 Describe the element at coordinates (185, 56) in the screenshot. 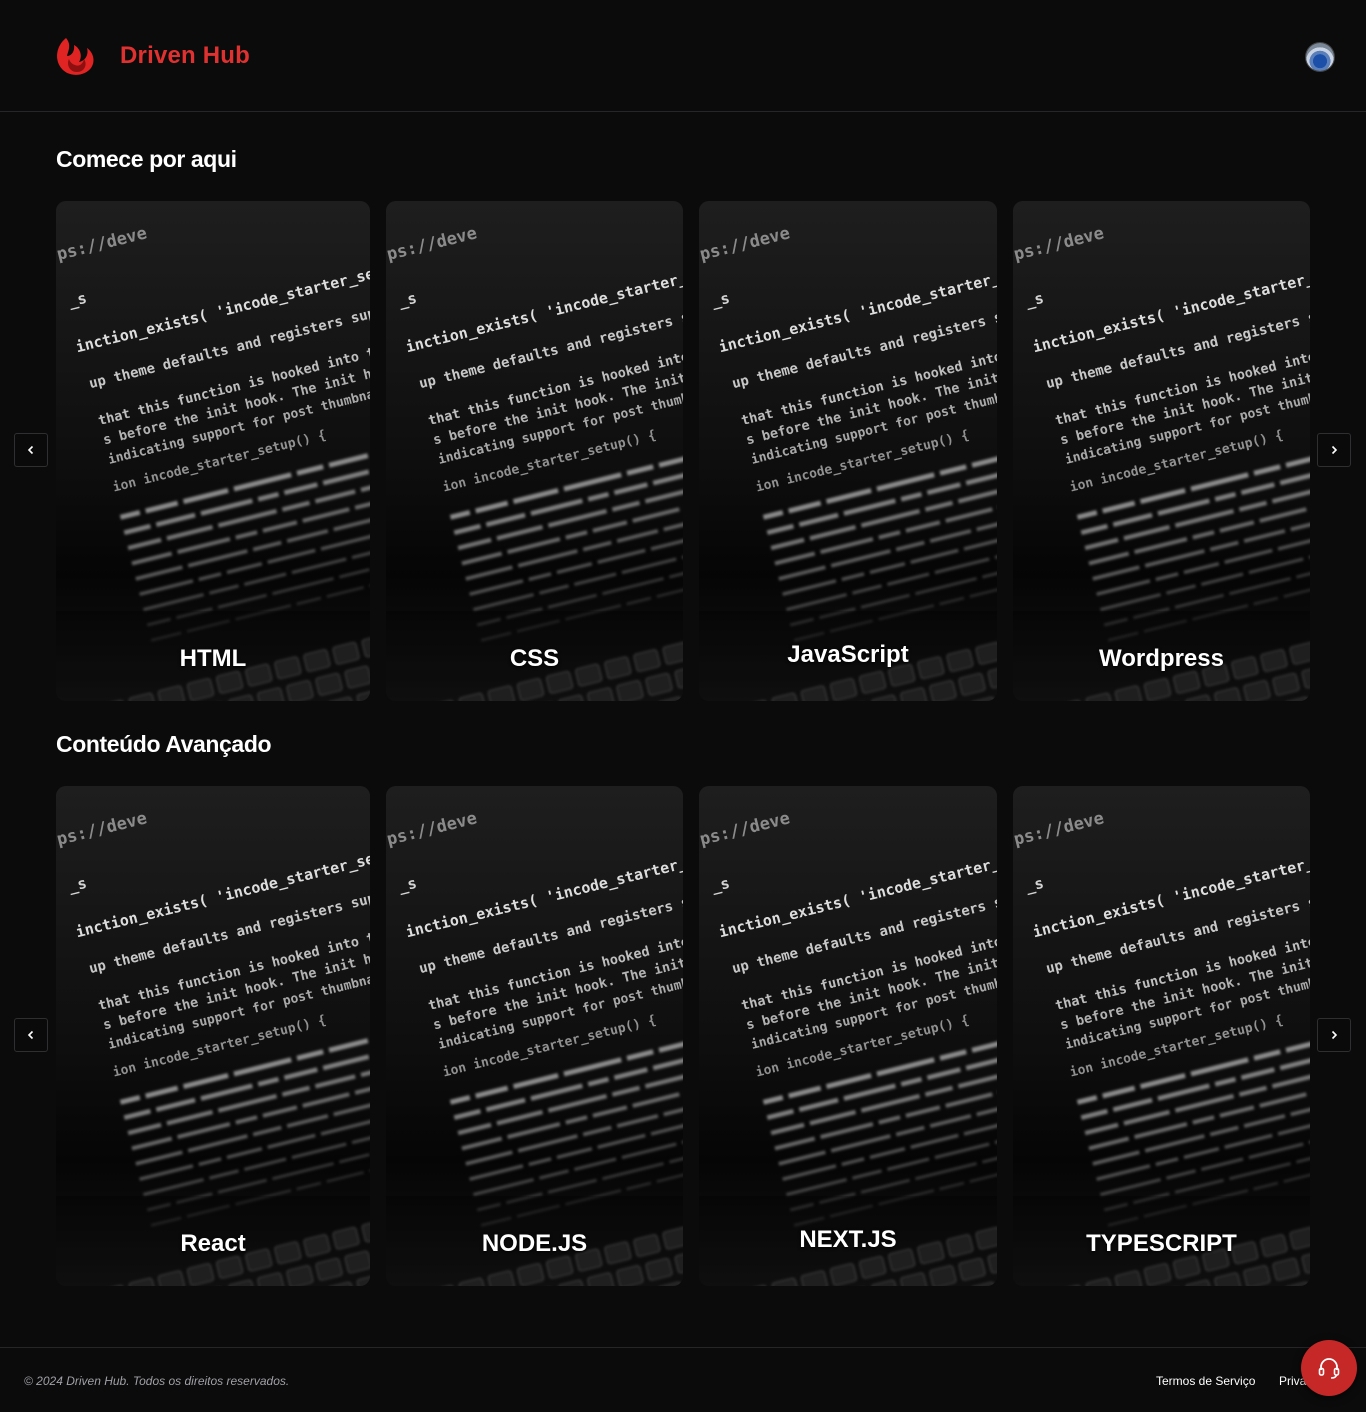

I see `brand-name: Driven Hub` at that location.